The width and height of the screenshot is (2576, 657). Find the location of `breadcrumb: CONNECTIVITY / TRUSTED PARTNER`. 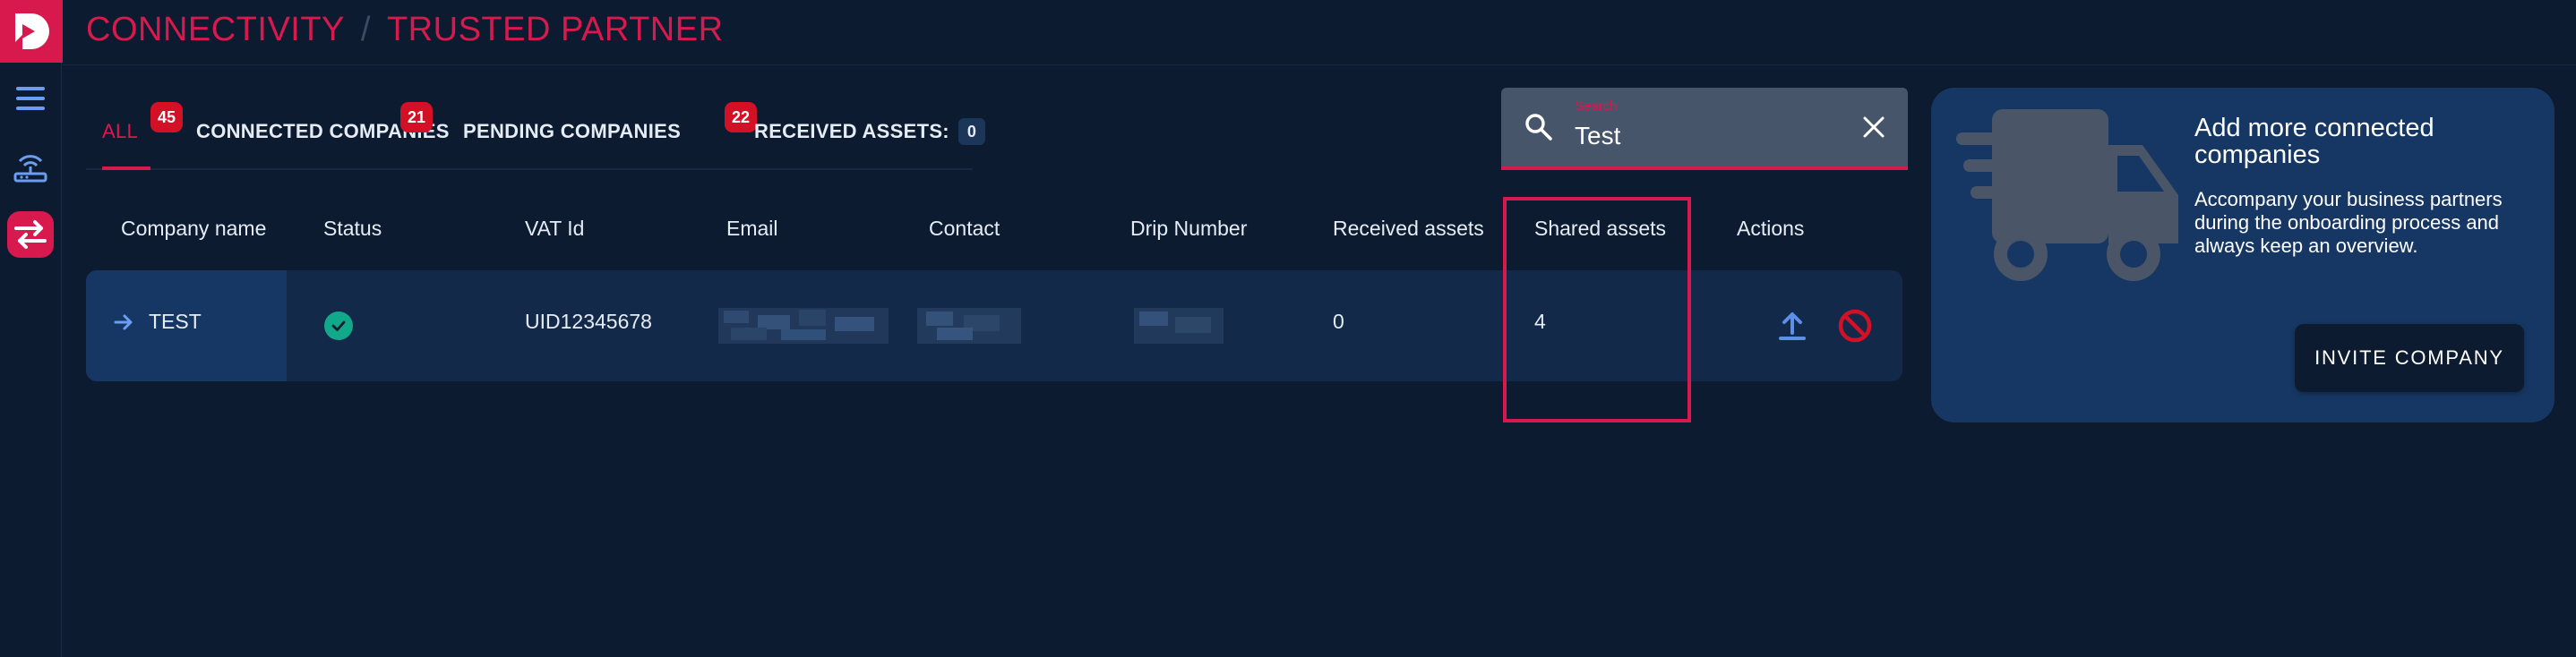

breadcrumb: CONNECTIVITY / TRUSTED PARTNER is located at coordinates (405, 30).